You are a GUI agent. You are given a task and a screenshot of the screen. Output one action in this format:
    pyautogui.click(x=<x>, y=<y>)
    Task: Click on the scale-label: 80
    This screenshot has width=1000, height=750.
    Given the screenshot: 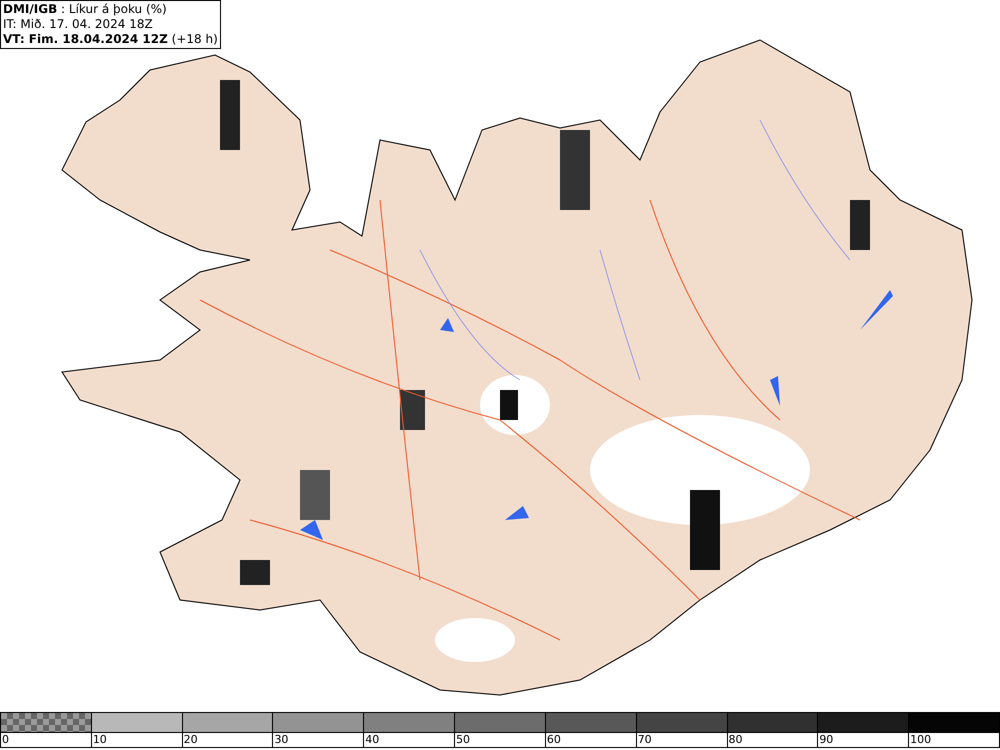 What is the action you would take?
    pyautogui.click(x=735, y=740)
    